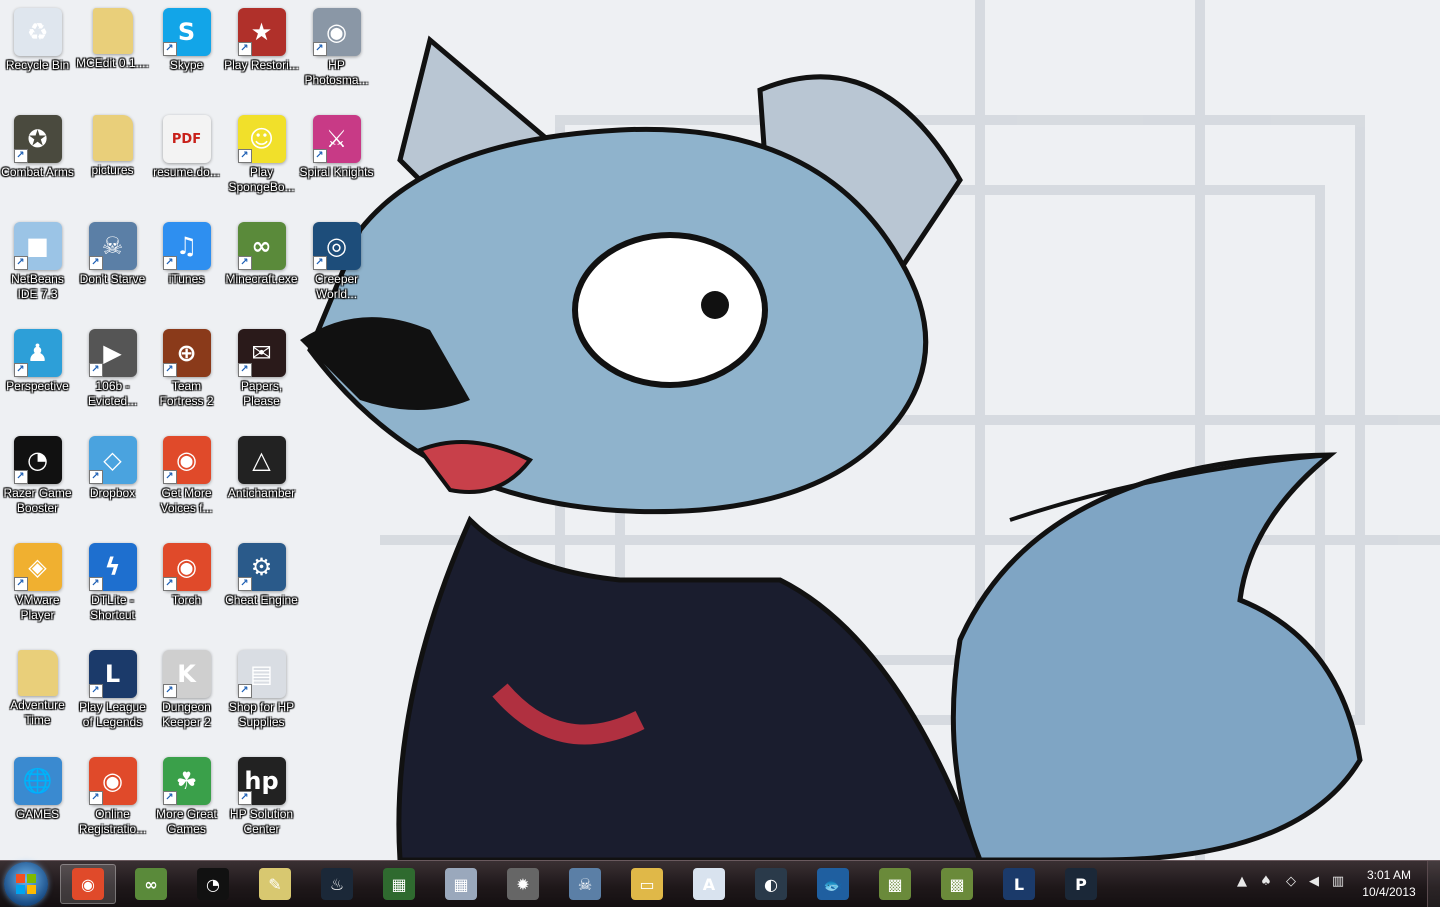 The width and height of the screenshot is (1440, 907). I want to click on taskbar-button: ▭, so click(647, 884).